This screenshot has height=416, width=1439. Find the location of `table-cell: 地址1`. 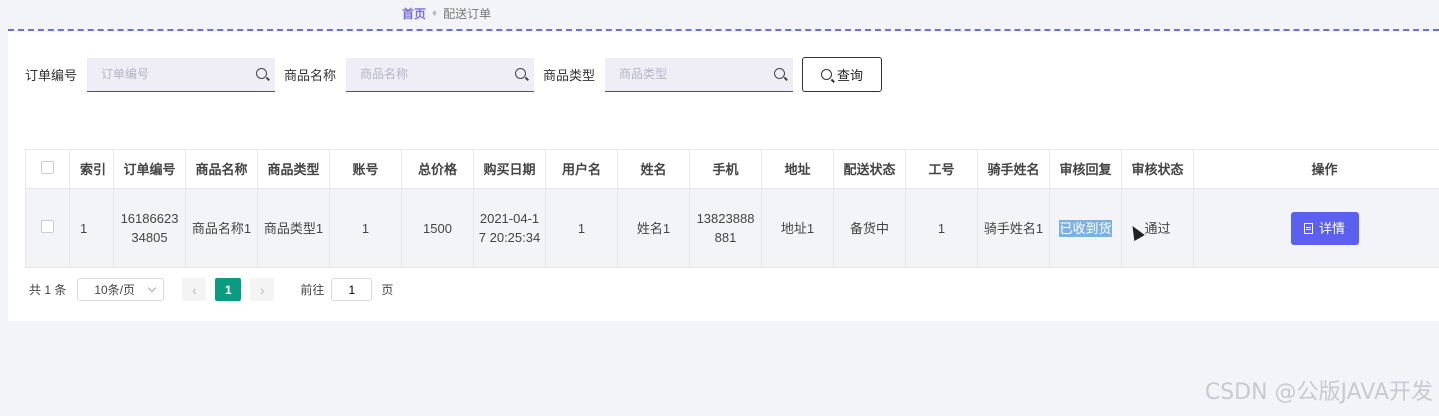

table-cell: 地址1 is located at coordinates (797, 228).